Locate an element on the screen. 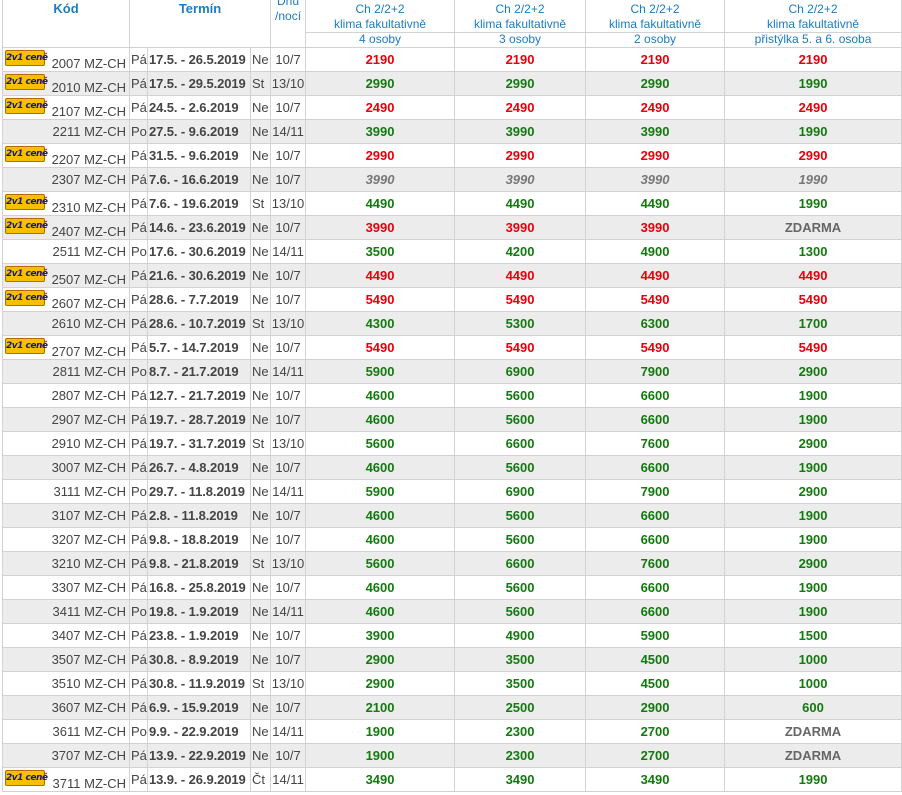 This screenshot has height=795, width=902. cell-code: 2v1 ceně 2207 MZ-CH is located at coordinates (66, 155).